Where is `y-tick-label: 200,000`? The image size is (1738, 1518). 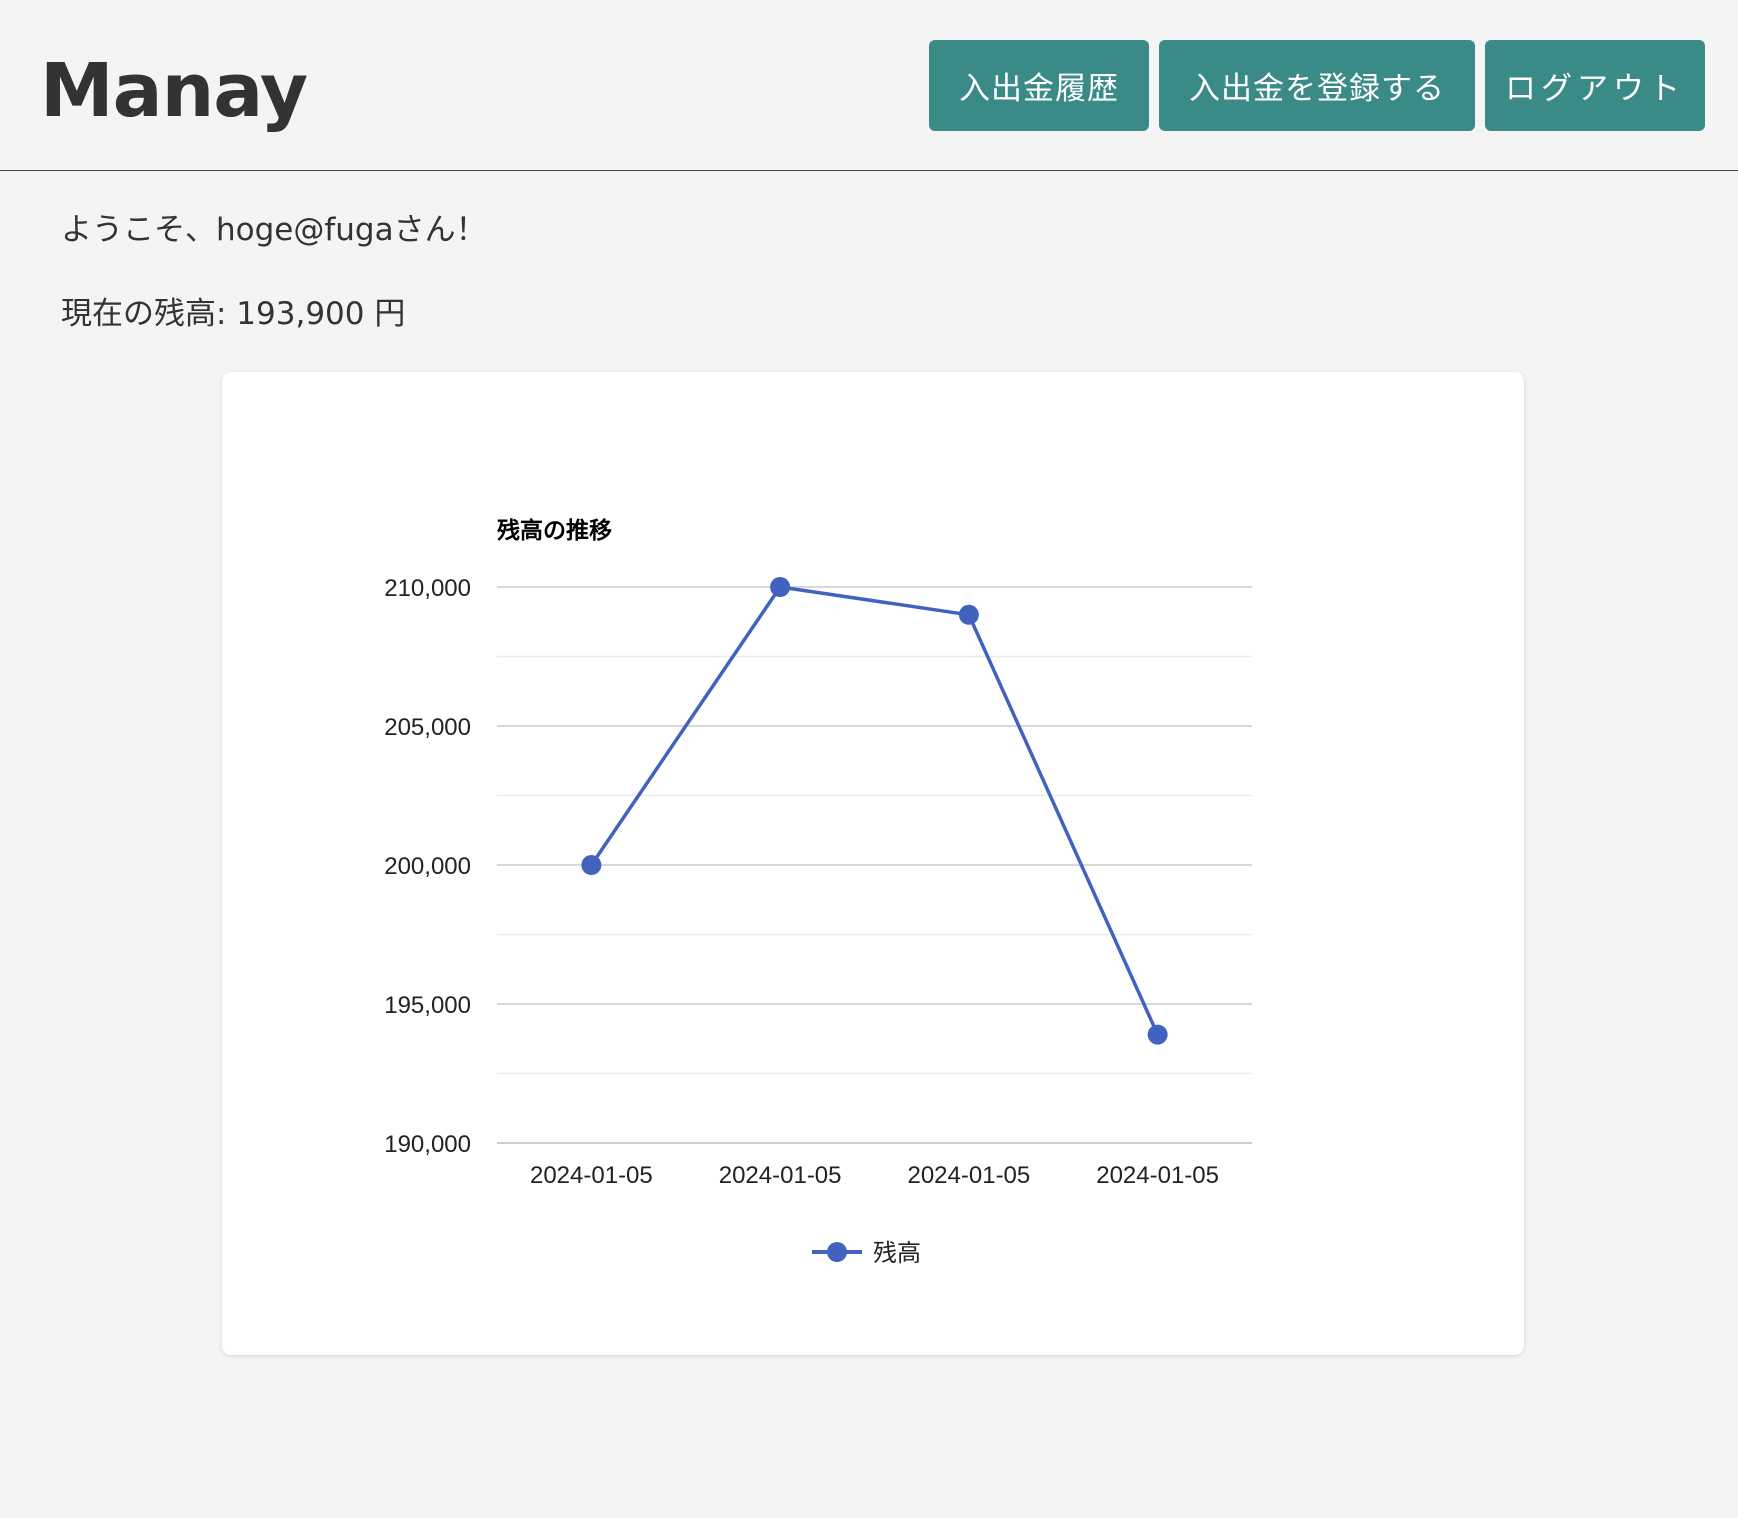
y-tick-label: 200,000 is located at coordinates (427, 866).